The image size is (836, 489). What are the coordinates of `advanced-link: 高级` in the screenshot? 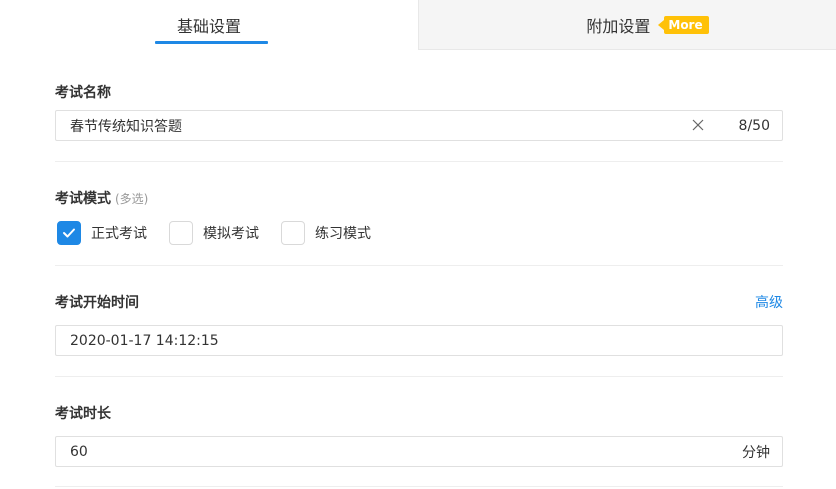 It's located at (769, 302).